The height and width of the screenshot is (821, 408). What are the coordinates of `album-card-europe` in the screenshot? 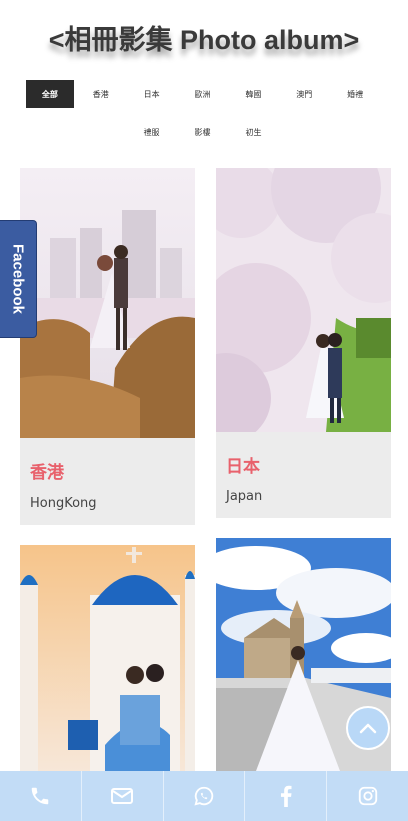 It's located at (107, 658).